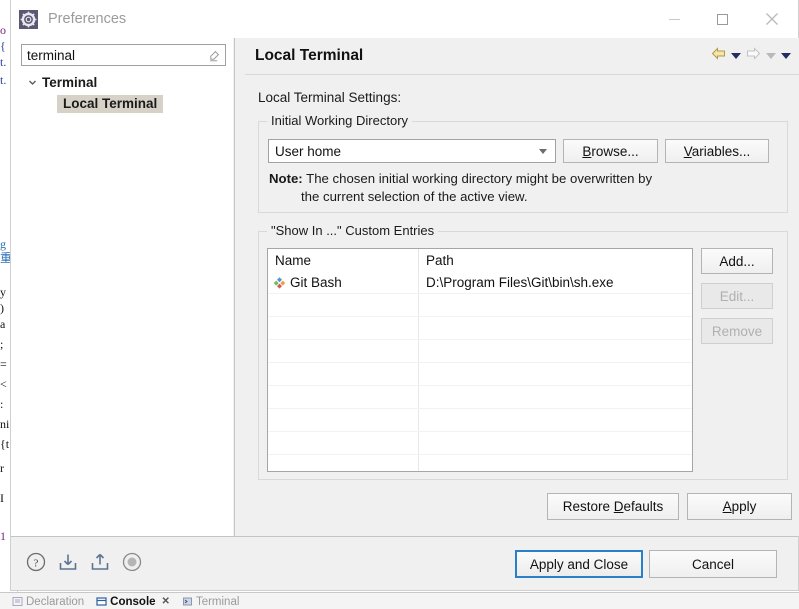 The image size is (799, 609). Describe the element at coordinates (187, 601) in the screenshot. I see `terminal-icon` at that location.